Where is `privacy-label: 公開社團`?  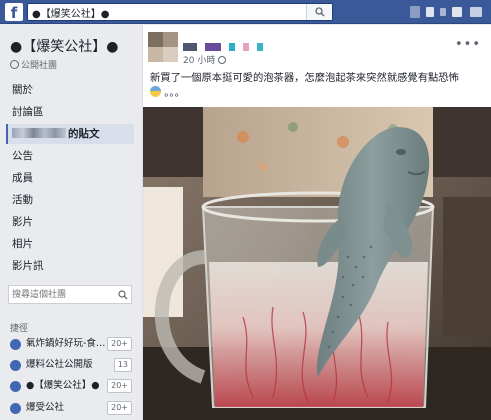
privacy-label: 公開社團 is located at coordinates (33, 64).